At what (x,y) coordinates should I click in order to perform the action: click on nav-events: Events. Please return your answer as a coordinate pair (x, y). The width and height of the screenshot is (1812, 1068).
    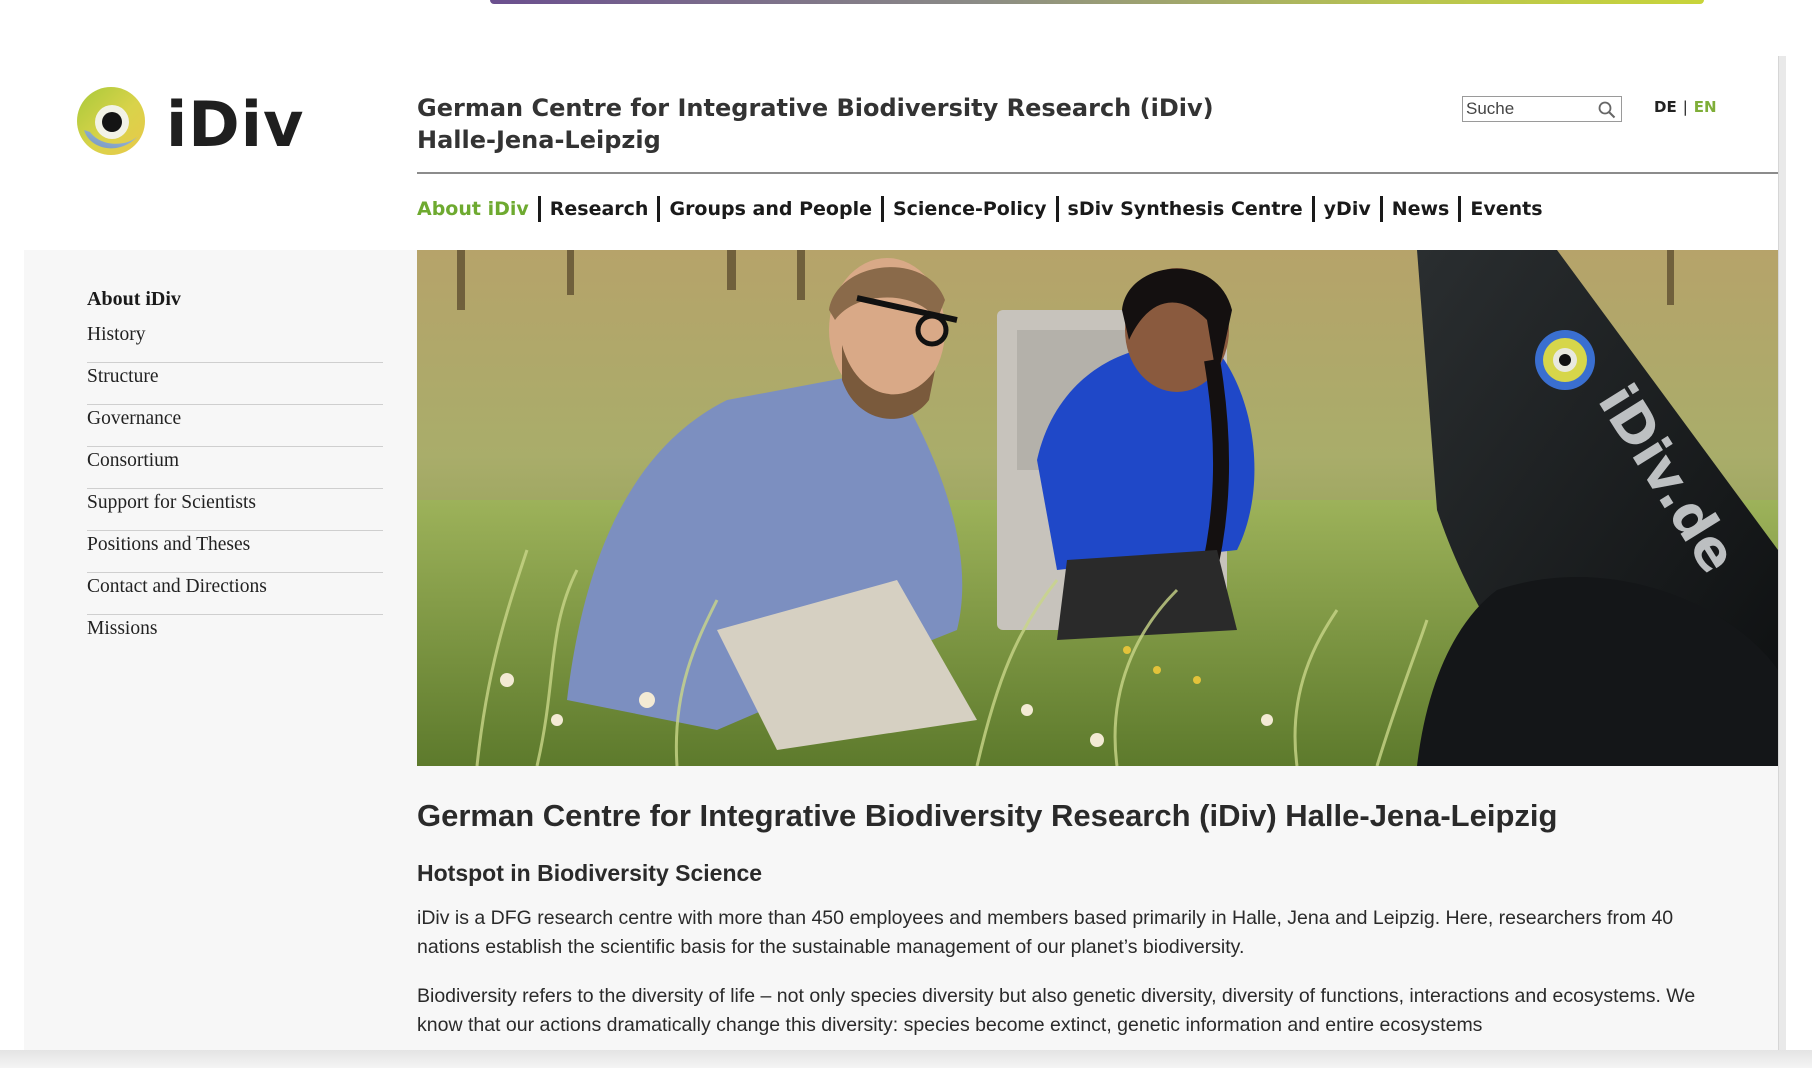
    Looking at the image, I should click on (1506, 209).